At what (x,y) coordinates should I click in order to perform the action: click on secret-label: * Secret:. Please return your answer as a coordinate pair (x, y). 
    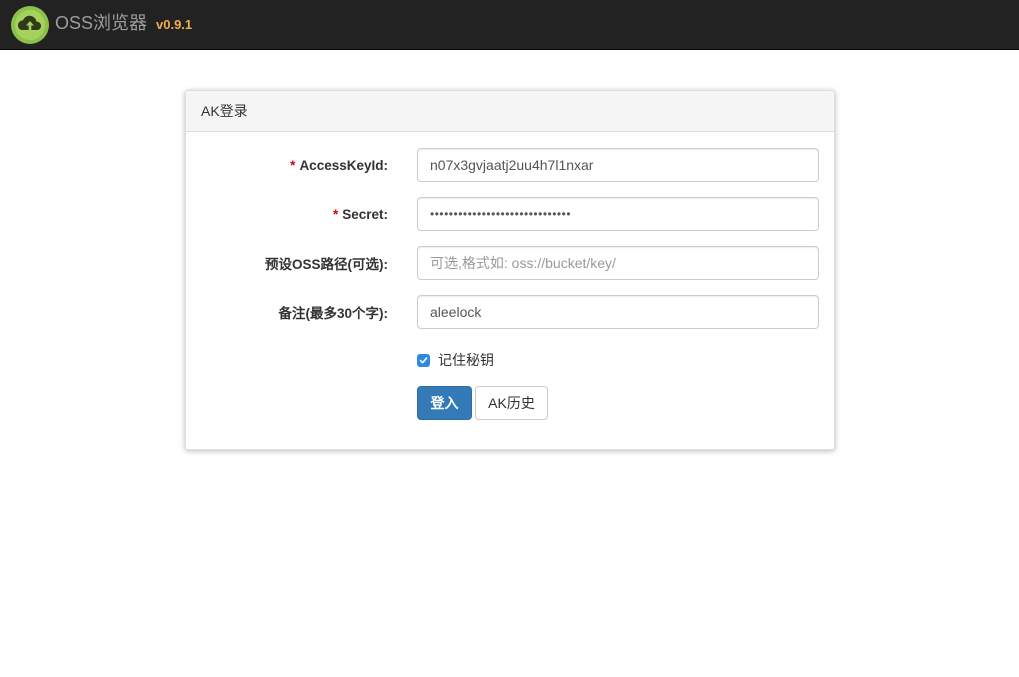
    Looking at the image, I should click on (360, 214).